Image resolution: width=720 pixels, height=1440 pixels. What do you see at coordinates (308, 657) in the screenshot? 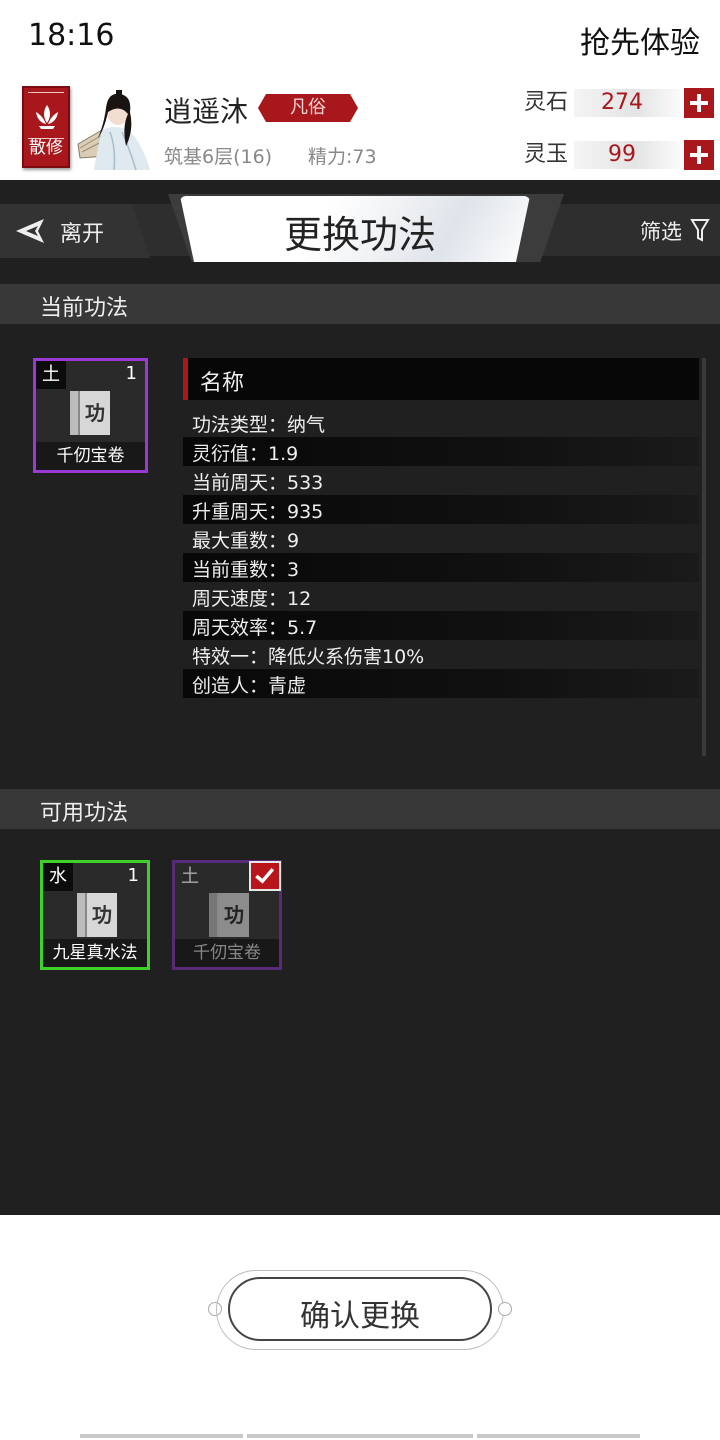
I see `detail-text: 特效一：降低火系伤害10%` at bounding box center [308, 657].